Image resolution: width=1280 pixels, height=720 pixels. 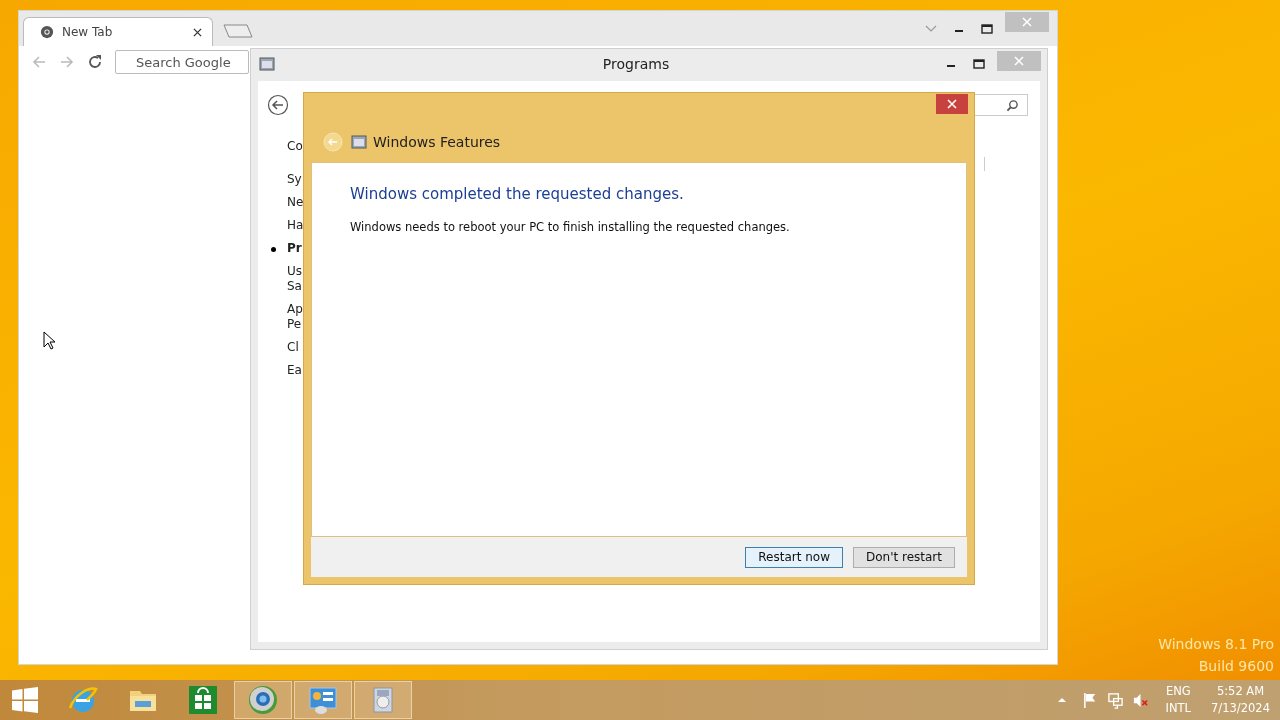 What do you see at coordinates (1216, 644) in the screenshot?
I see `os-edition: Windows 8.1 Pro` at bounding box center [1216, 644].